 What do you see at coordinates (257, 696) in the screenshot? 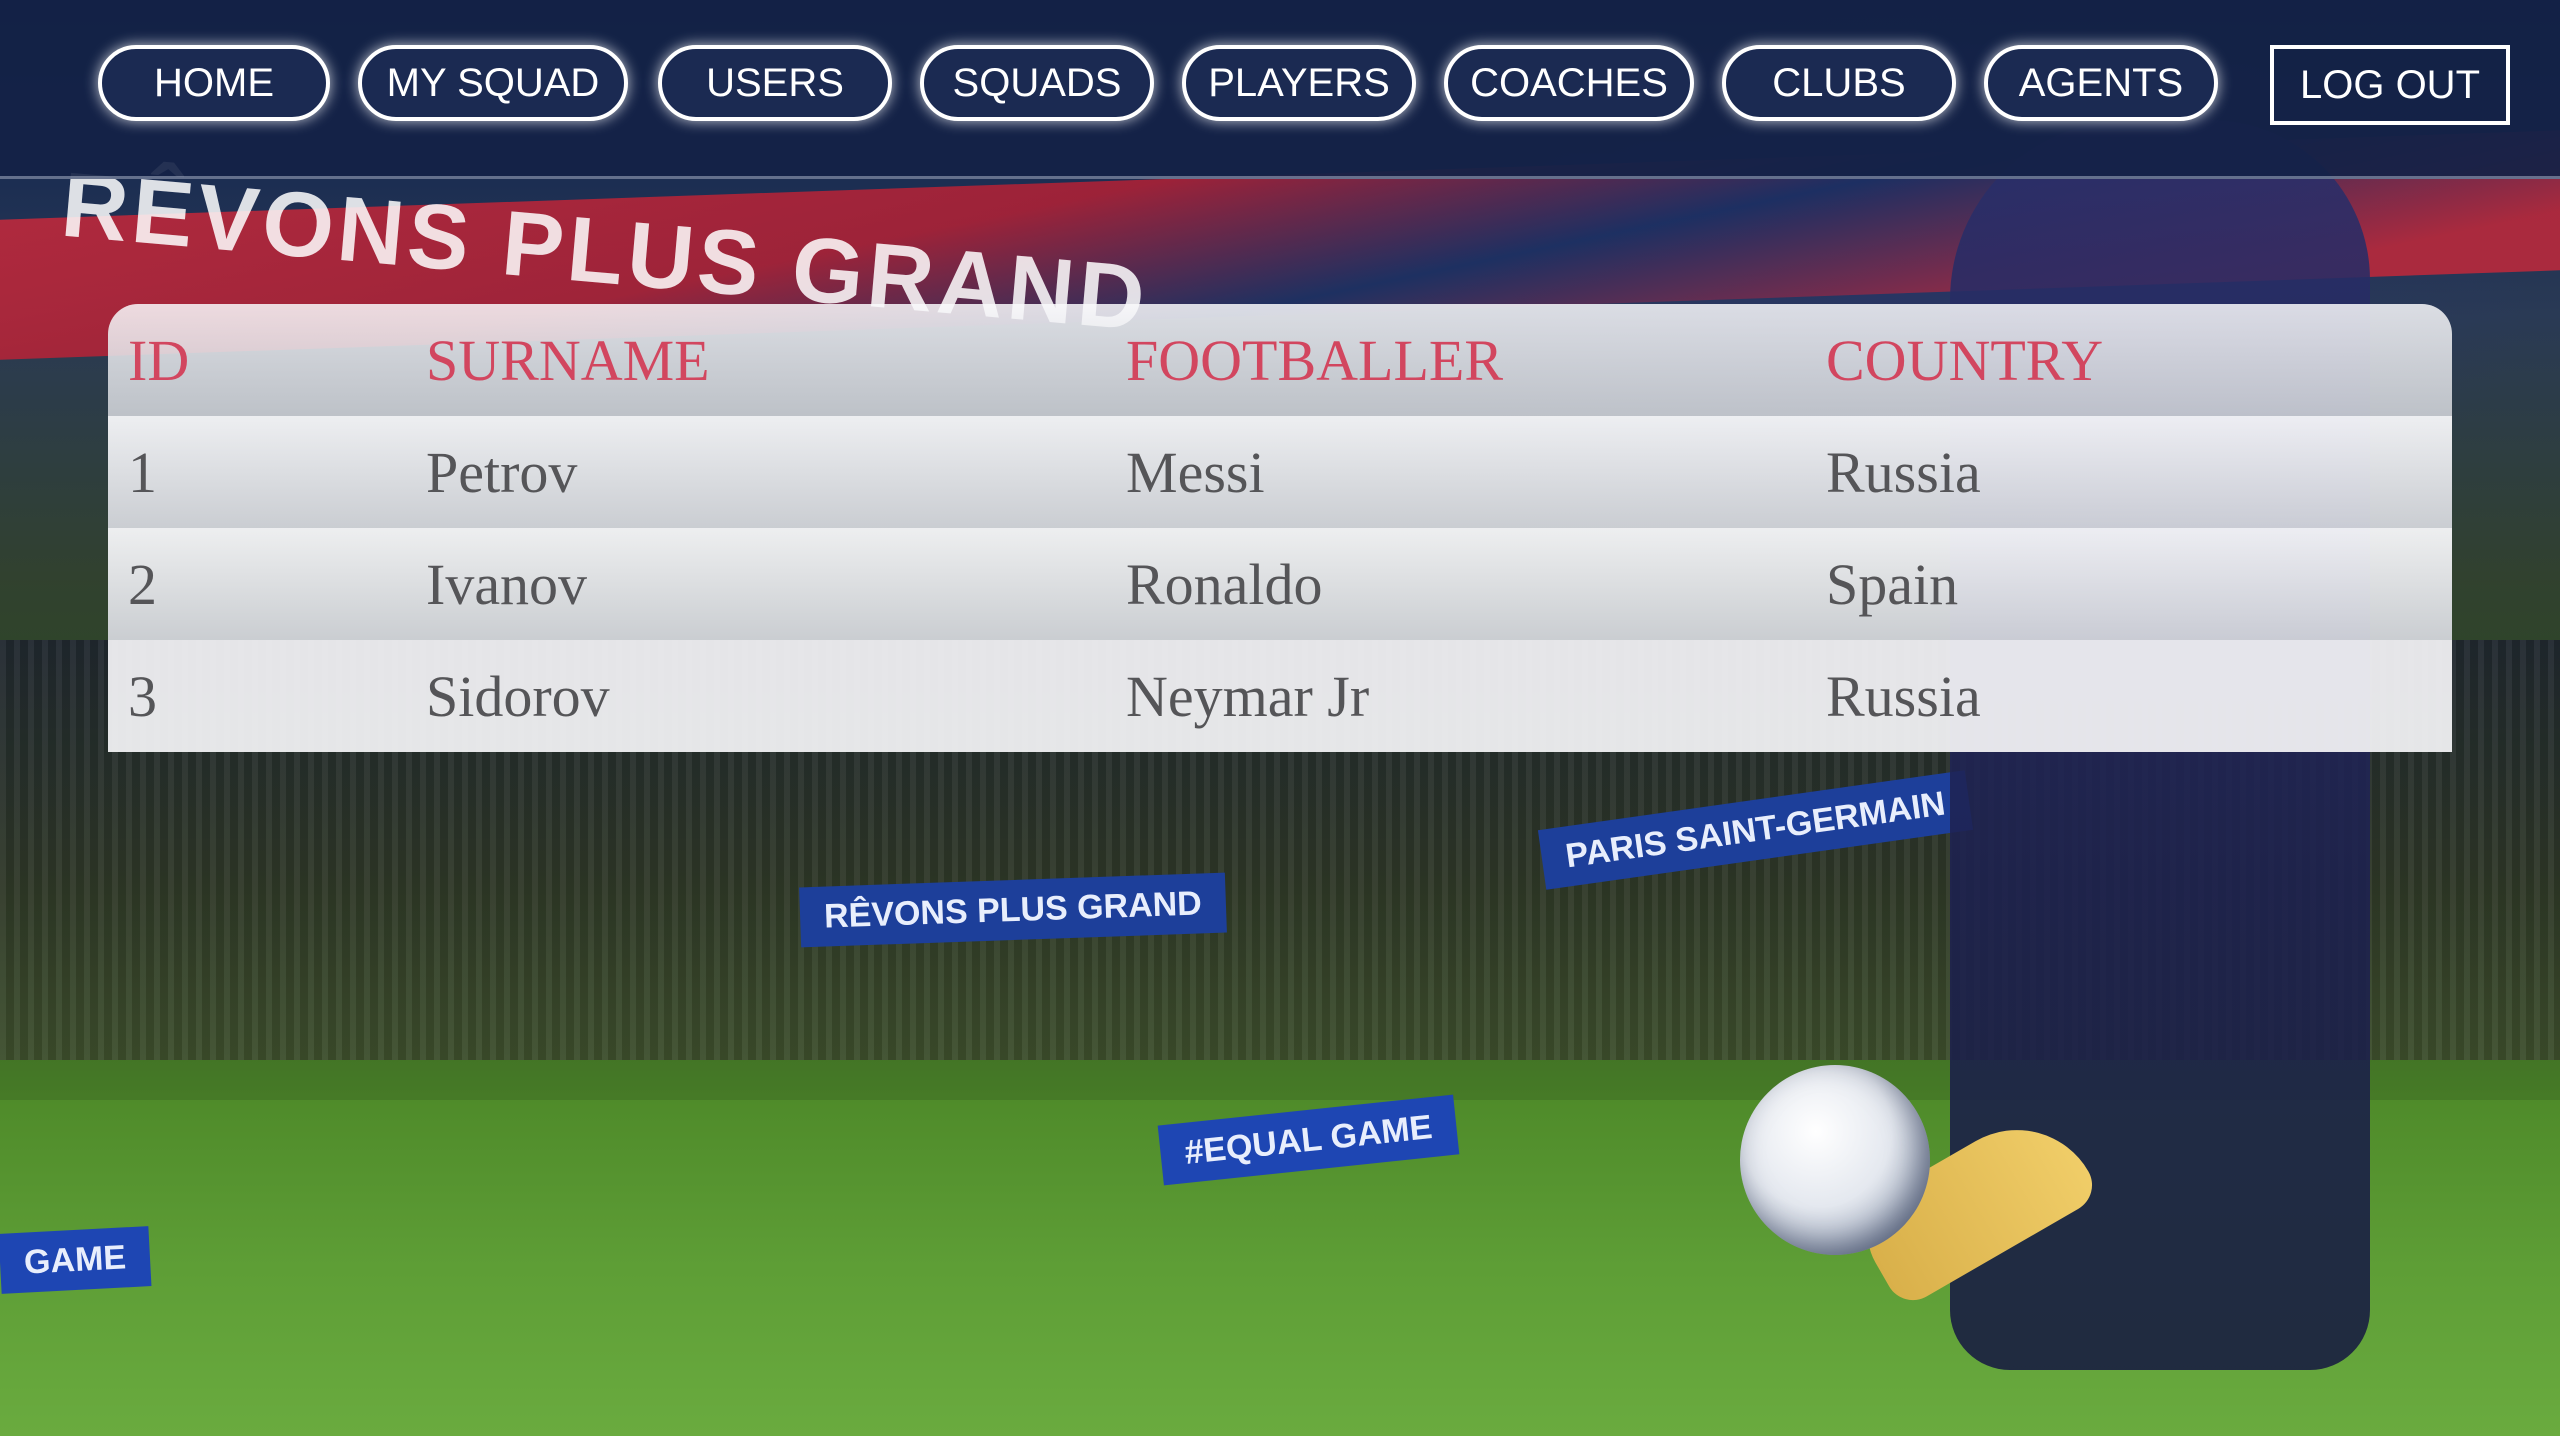
I see `cell-id: 3` at bounding box center [257, 696].